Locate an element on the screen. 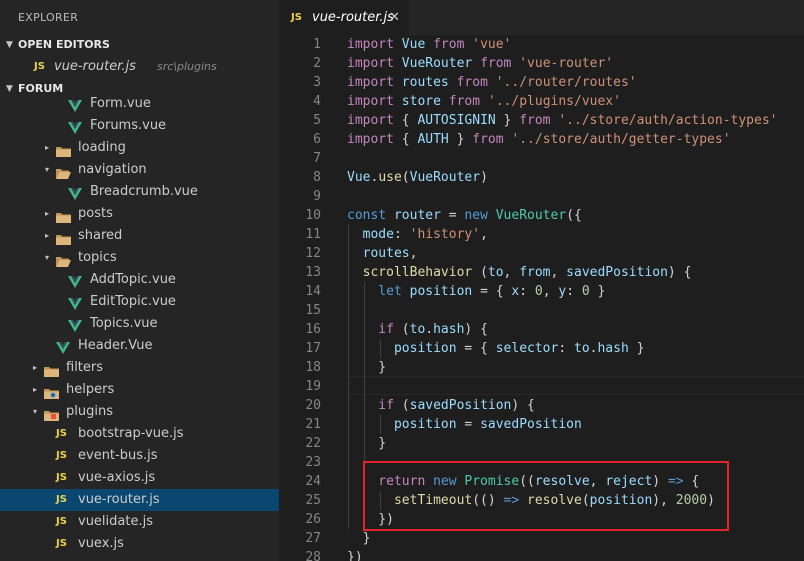 Image resolution: width=804 pixels, height=561 pixels. tree-item-label: Breadcrumb.vue is located at coordinates (144, 191).